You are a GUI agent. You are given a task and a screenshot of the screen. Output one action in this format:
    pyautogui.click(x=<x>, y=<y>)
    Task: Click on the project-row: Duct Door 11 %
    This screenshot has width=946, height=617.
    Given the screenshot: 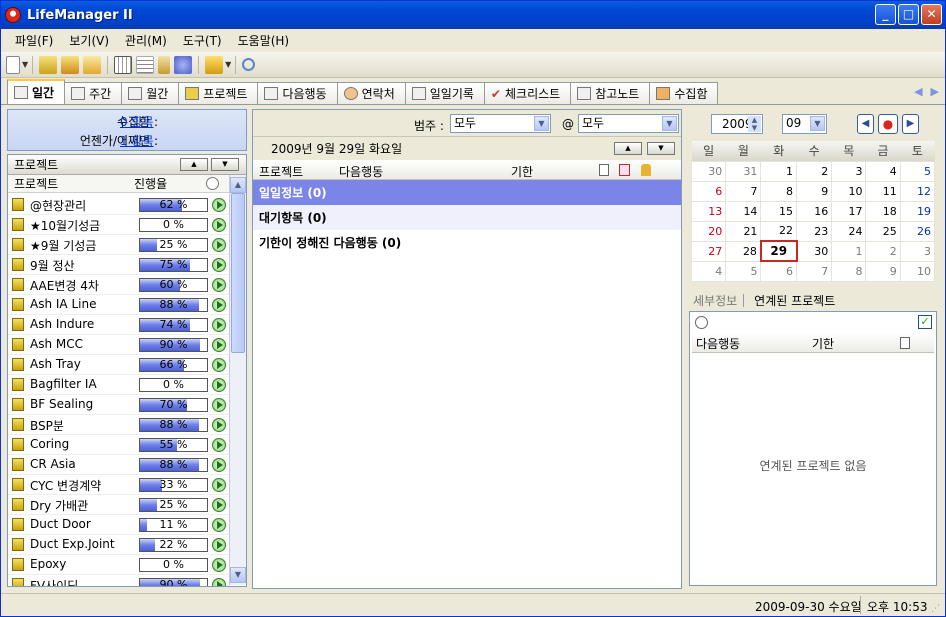 What is the action you would take?
    pyautogui.click(x=118, y=525)
    